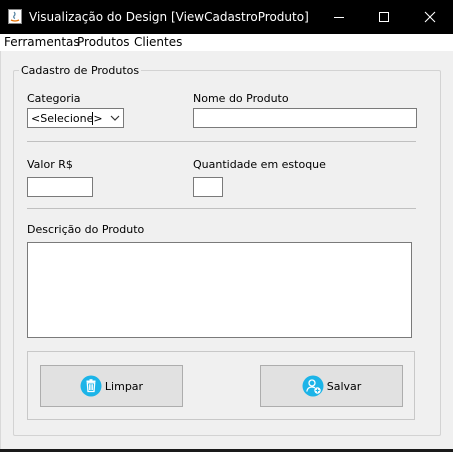 This screenshot has width=453, height=452. Describe the element at coordinates (221, 385) in the screenshot. I see `buttons-panel: Limpar Salvar` at that location.